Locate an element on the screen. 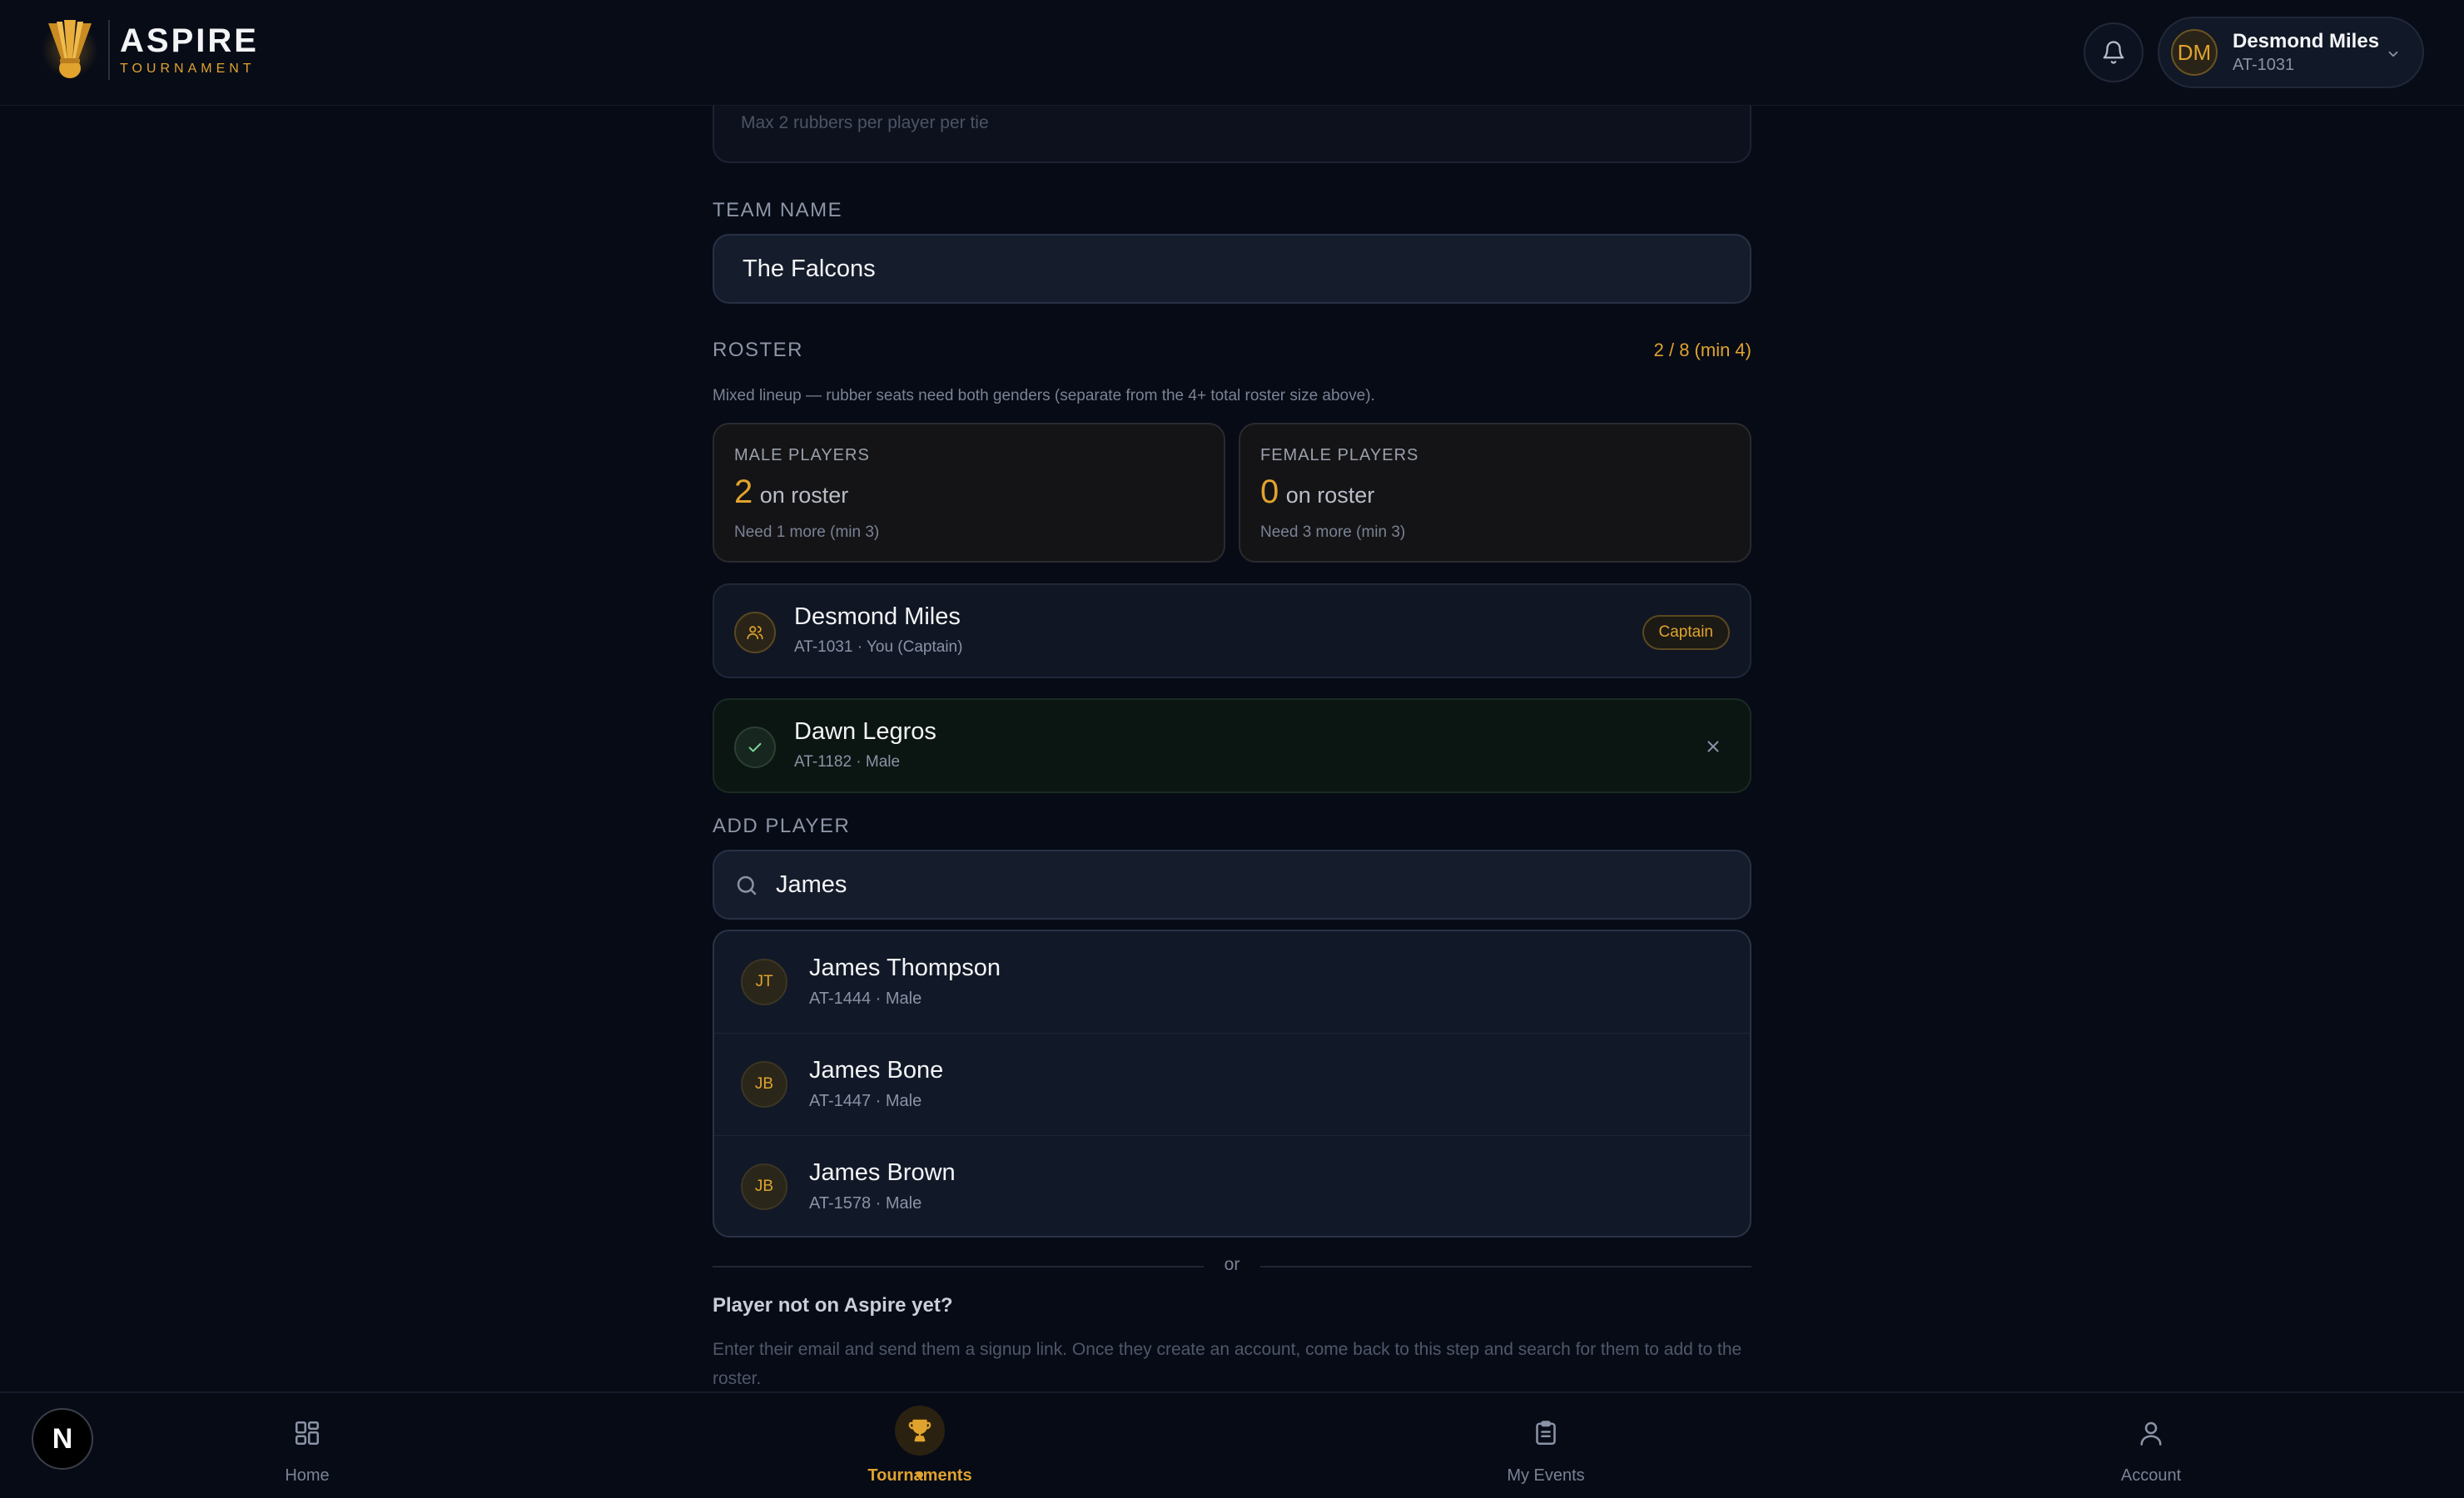 The height and width of the screenshot is (1498, 2464). shuttlecock-icon is located at coordinates (70, 50).